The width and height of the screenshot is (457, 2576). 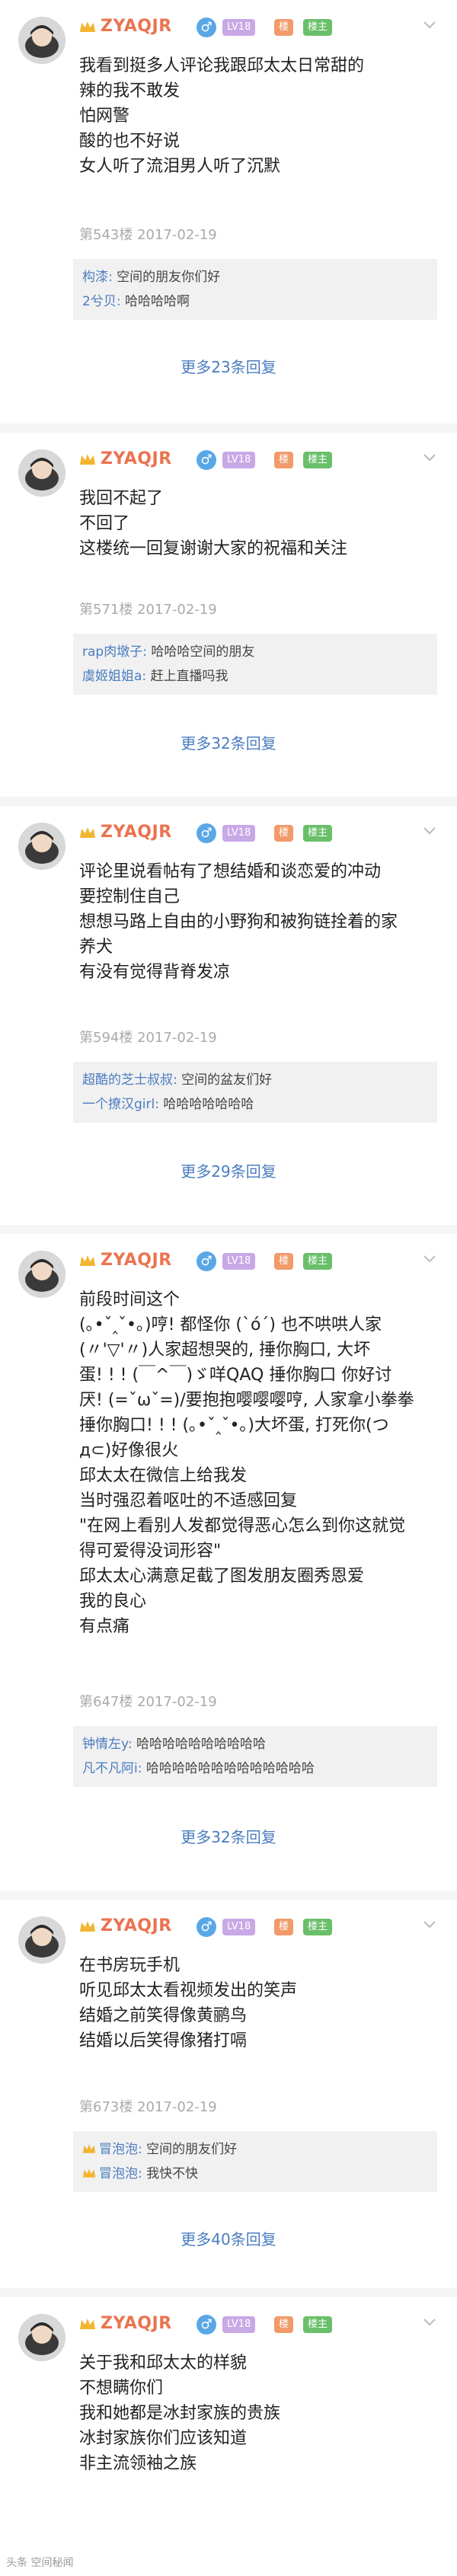 I want to click on post-meta: 第673楼 2017-02-19, so click(x=148, y=2107).